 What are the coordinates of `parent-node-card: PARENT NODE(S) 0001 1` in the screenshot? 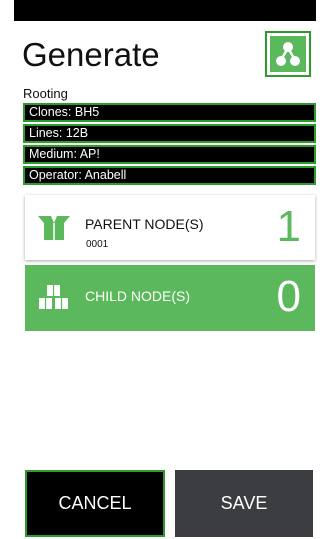 It's located at (170, 227).